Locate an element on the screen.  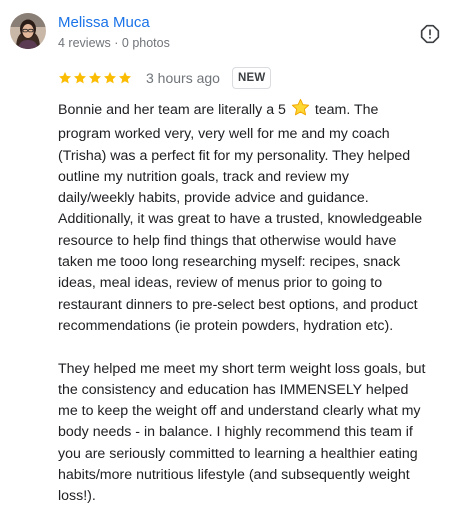
report-flag-icon is located at coordinates (430, 34).